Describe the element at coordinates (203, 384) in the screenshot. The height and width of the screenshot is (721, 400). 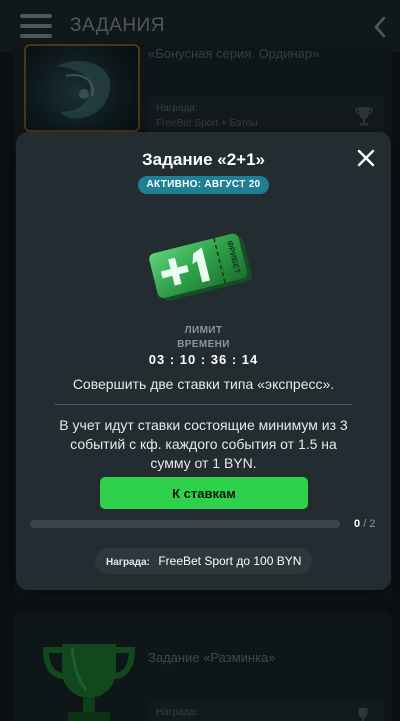
I see `task-description: Совершить две ставки типа «экспресс».` at that location.